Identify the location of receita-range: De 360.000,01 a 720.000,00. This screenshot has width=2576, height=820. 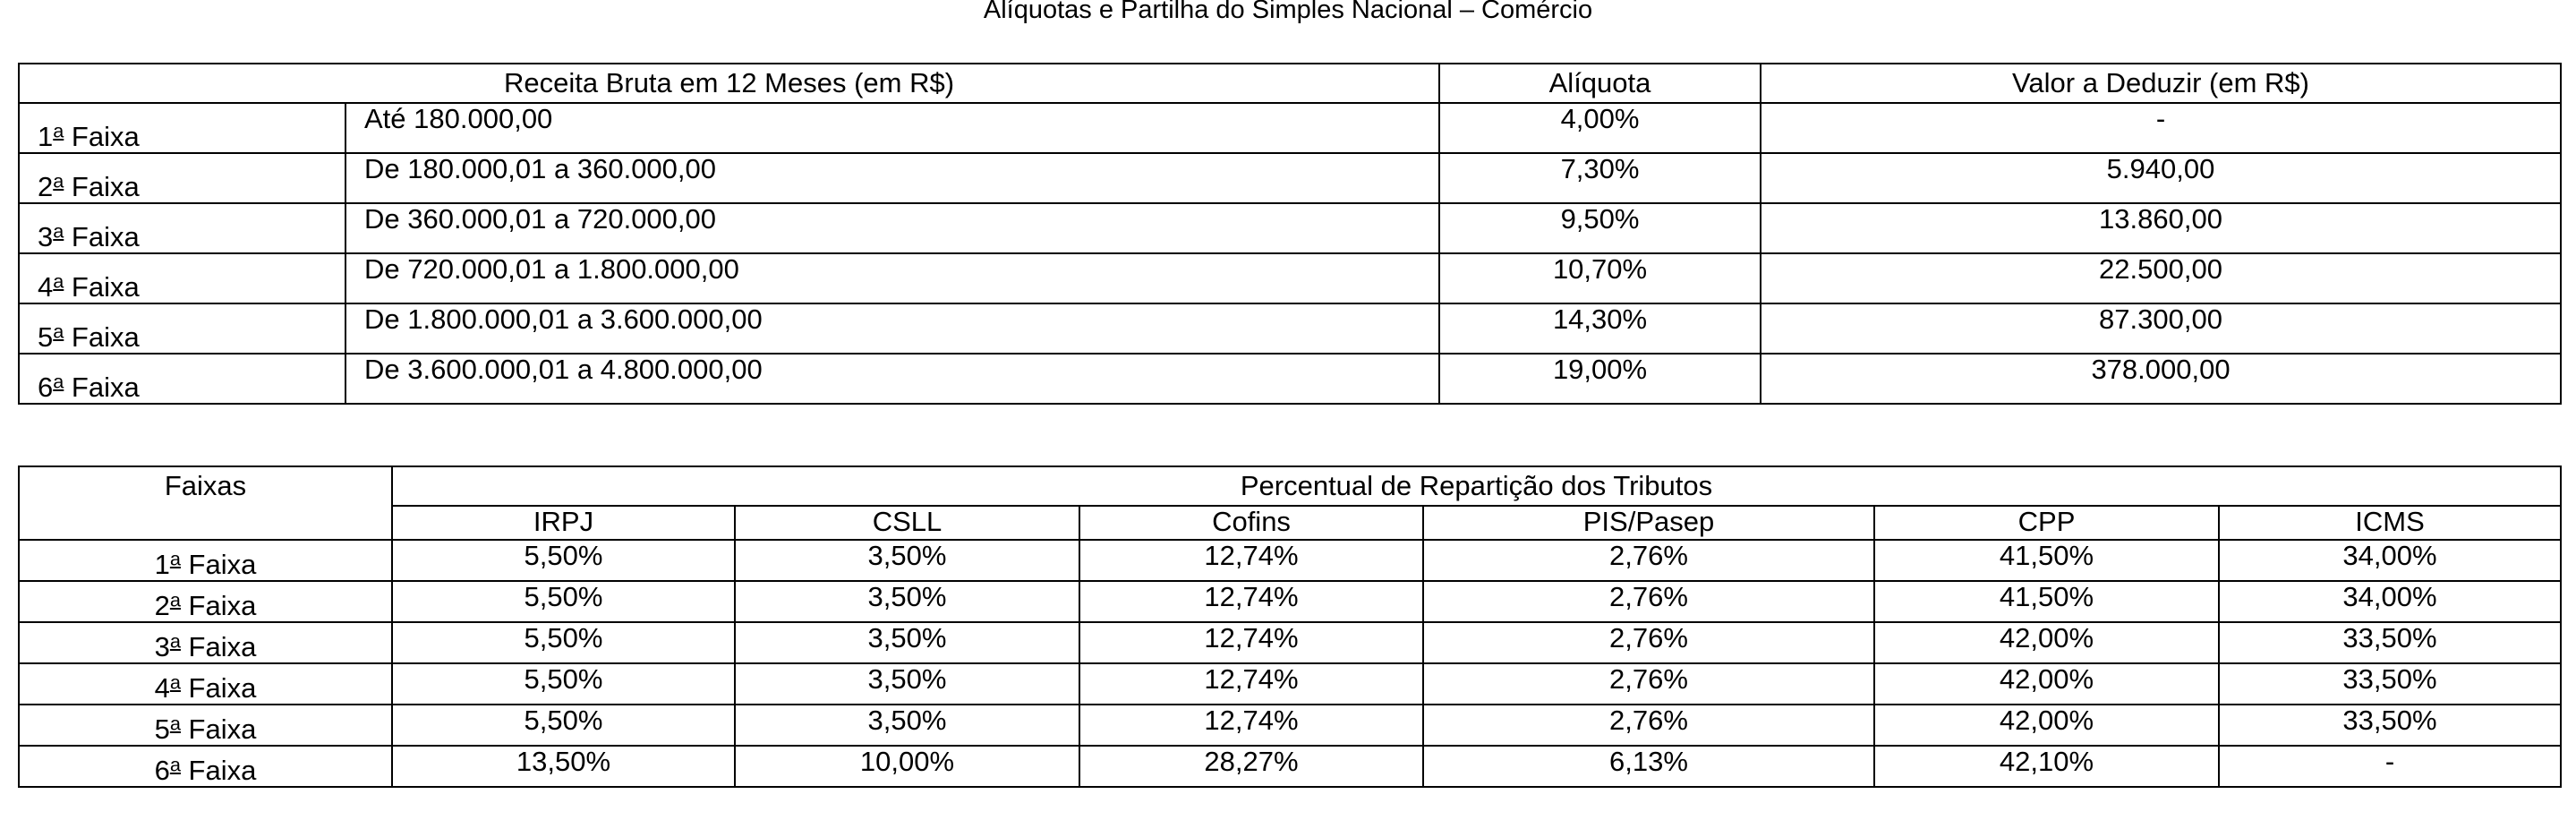
(892, 228).